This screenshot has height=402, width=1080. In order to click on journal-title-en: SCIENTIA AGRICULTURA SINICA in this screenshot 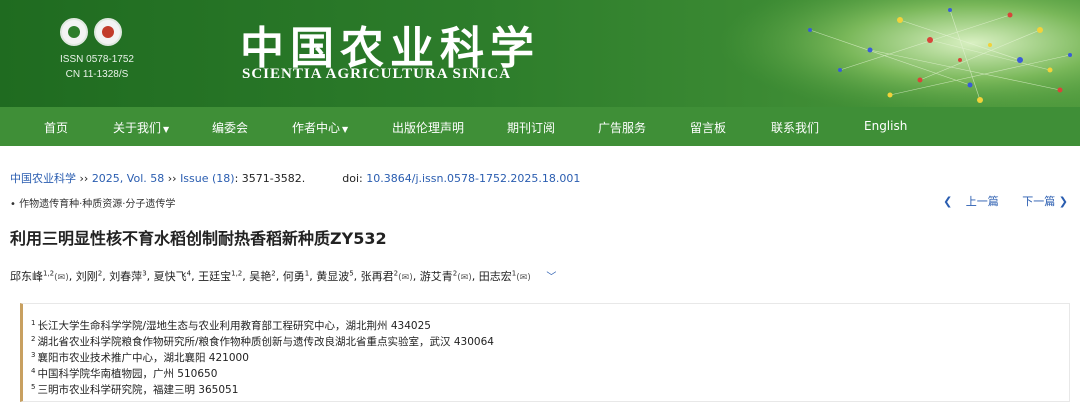, I will do `click(377, 74)`.